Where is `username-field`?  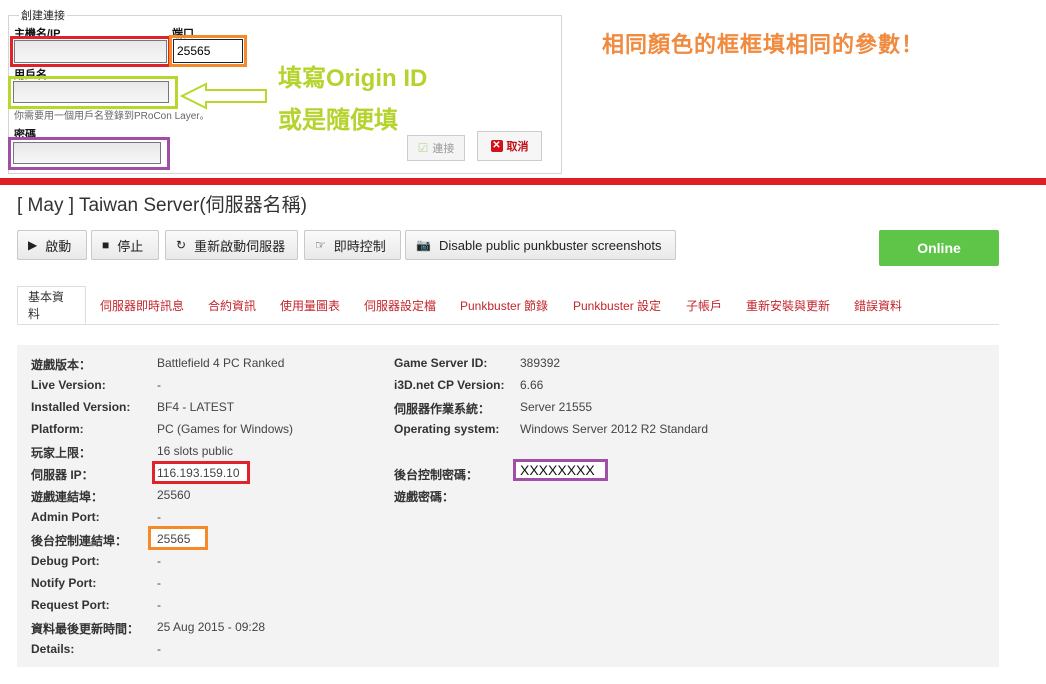
username-field is located at coordinates (91, 92).